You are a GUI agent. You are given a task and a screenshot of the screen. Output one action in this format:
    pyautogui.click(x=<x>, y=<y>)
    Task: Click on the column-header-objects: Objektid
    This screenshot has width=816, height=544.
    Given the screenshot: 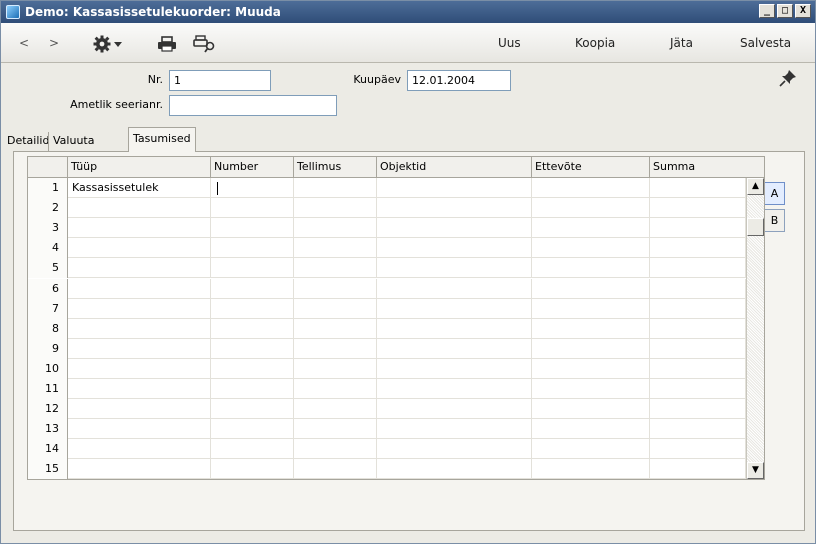 What is the action you would take?
    pyautogui.click(x=454, y=167)
    